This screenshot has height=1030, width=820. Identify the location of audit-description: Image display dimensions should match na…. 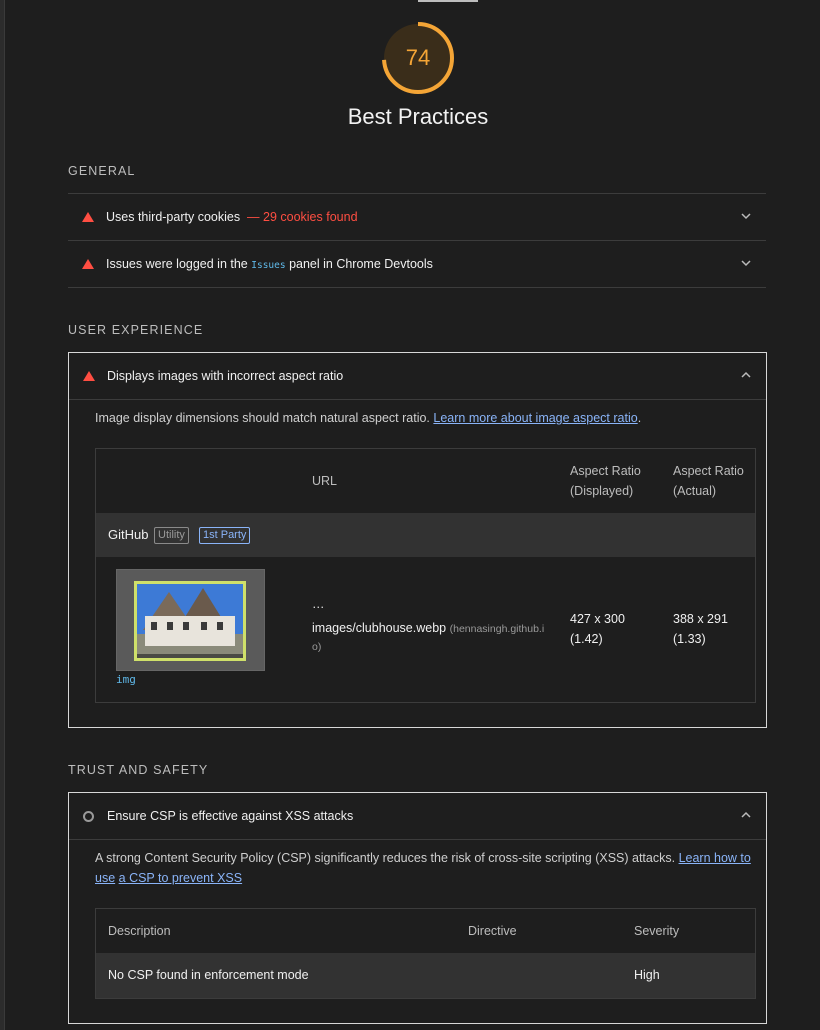
(368, 418).